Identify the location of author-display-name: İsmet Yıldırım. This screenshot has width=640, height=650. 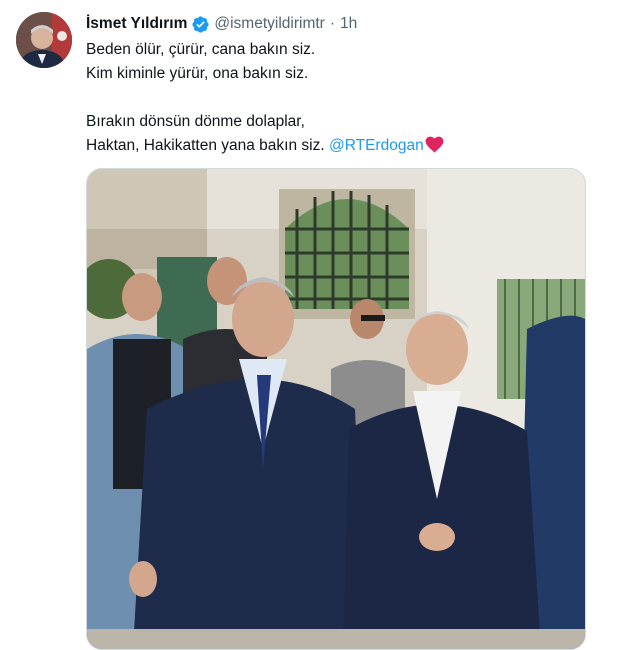
(136, 24).